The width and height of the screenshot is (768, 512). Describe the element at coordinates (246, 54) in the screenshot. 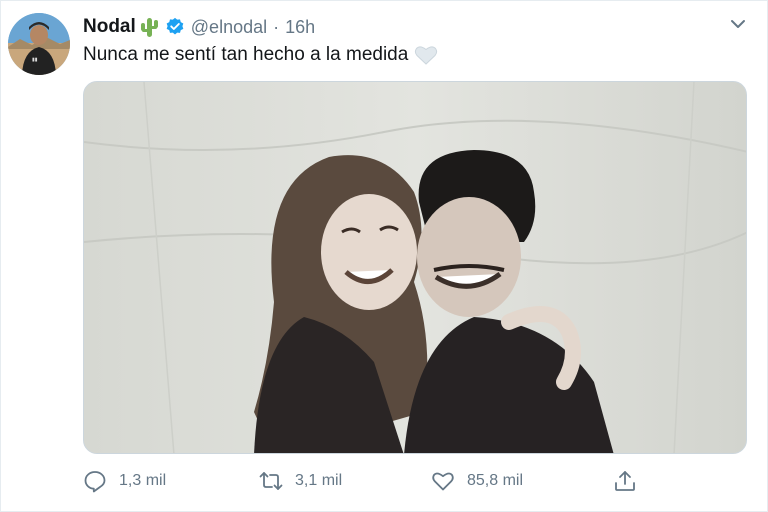

I see `tweet-text-content: Nunca me sentí tan hecho a la medida` at that location.